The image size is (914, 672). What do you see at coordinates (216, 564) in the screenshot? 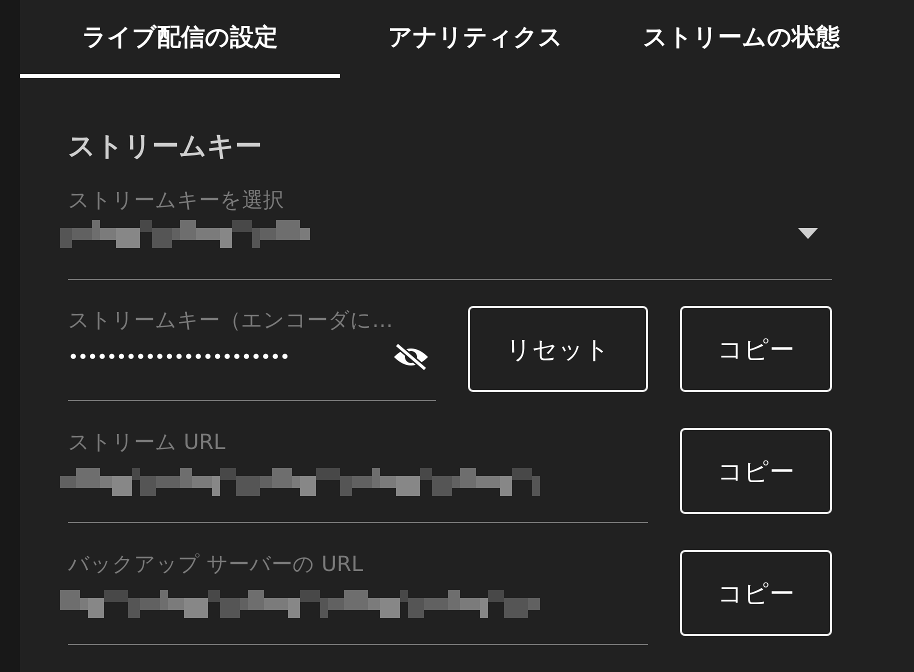
I see `field-label: バックアップ サーバーの URL` at bounding box center [216, 564].